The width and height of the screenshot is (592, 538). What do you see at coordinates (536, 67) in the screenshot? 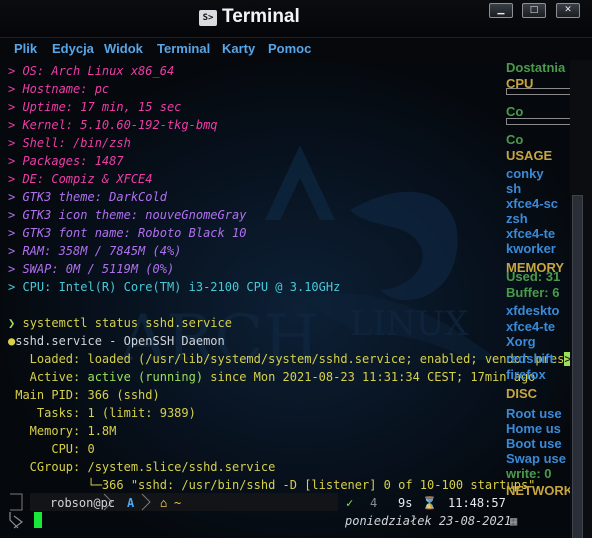
I see `conky-line: Dostatnia` at bounding box center [536, 67].